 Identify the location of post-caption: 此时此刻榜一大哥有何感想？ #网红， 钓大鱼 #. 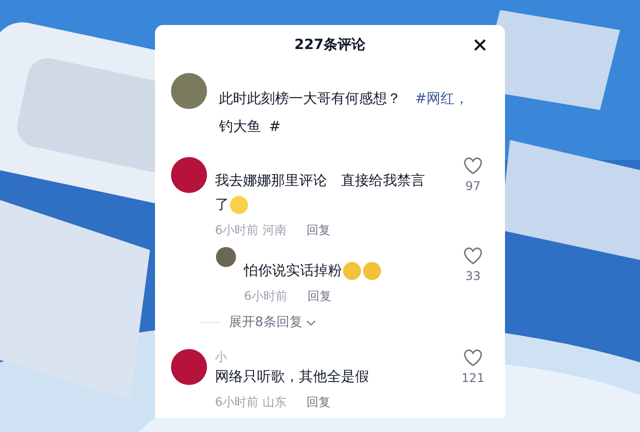
(344, 113).